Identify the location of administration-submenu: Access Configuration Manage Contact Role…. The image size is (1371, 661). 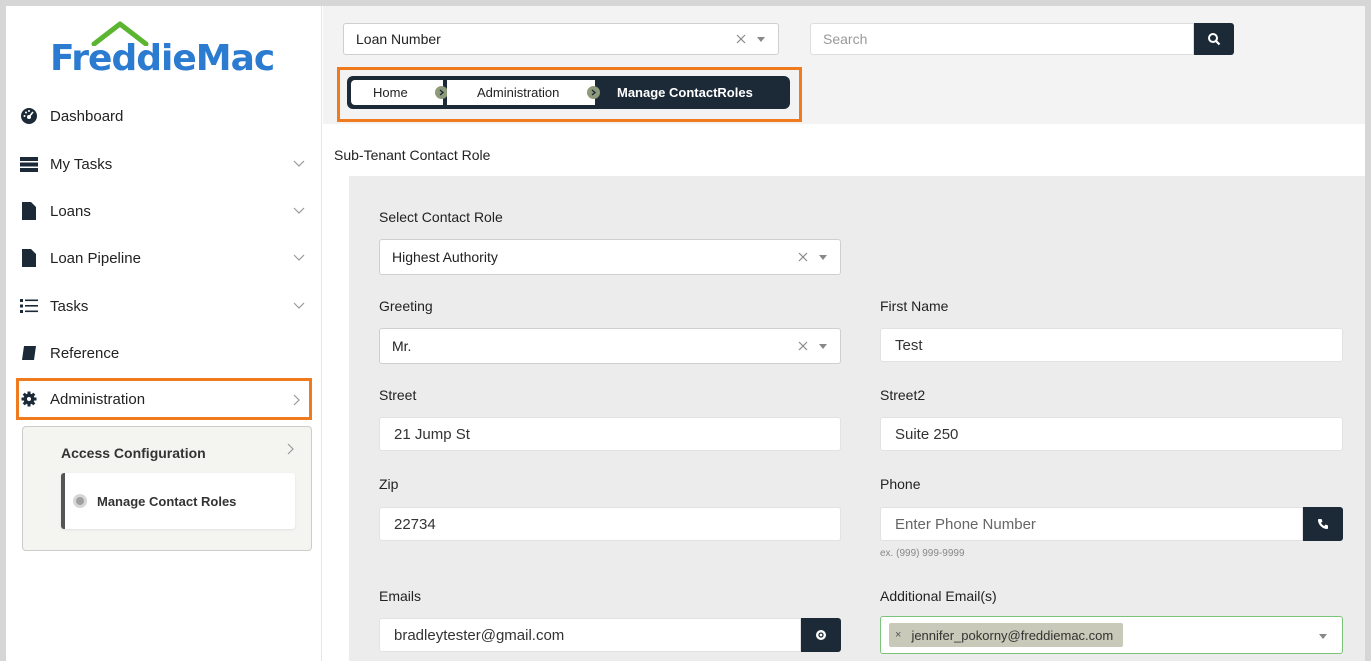
(167, 488).